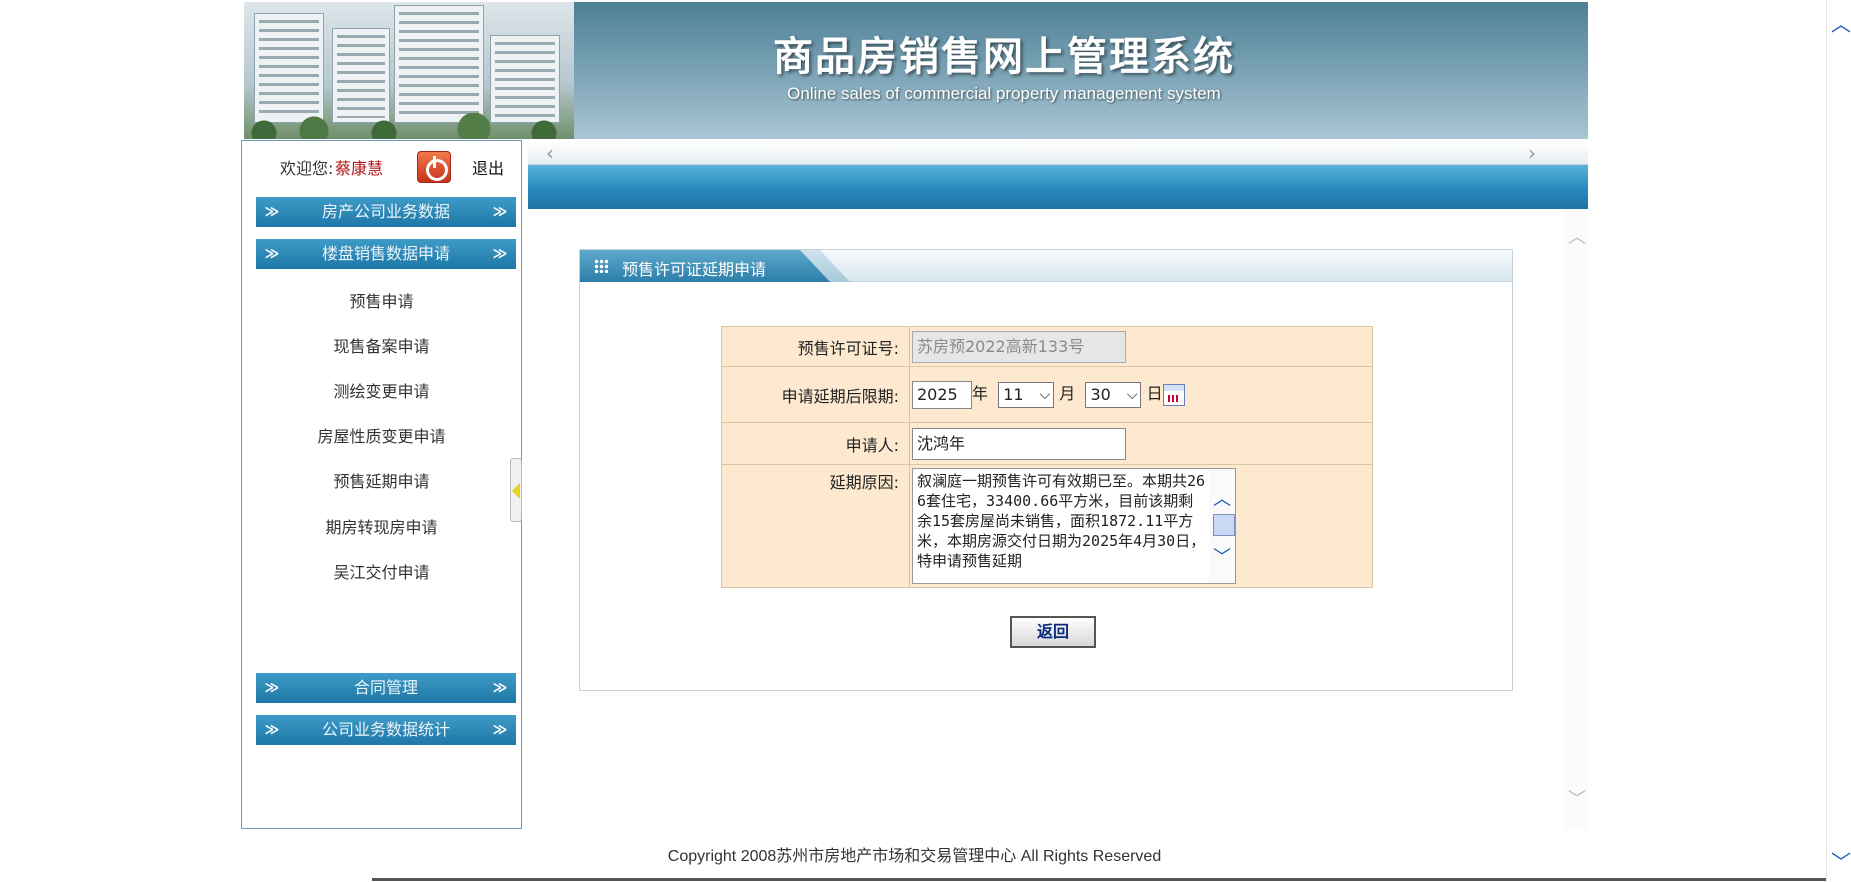 This screenshot has height=882, width=1851. What do you see at coordinates (1058, 153) in the screenshot?
I see `tab-bar: ‹ ›` at bounding box center [1058, 153].